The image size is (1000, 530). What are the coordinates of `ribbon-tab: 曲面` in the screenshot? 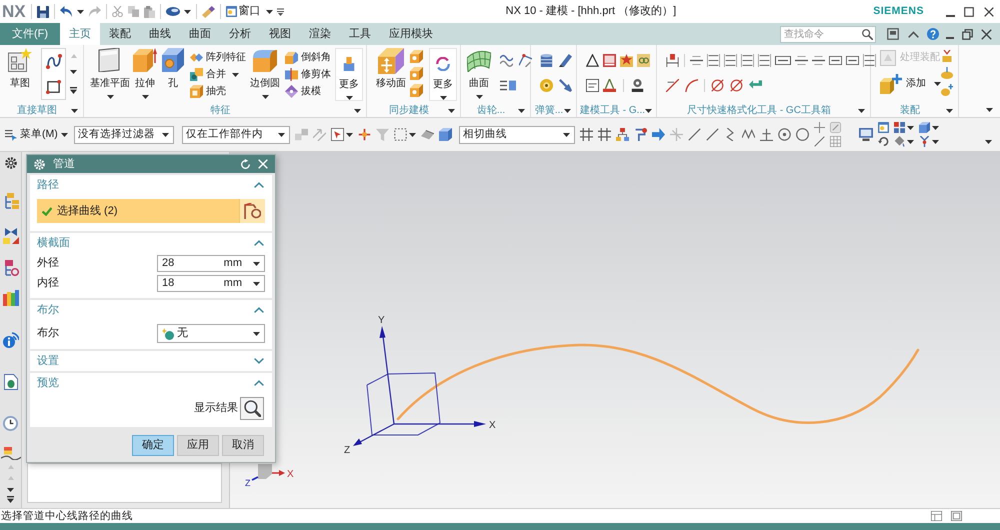 It's located at (200, 34).